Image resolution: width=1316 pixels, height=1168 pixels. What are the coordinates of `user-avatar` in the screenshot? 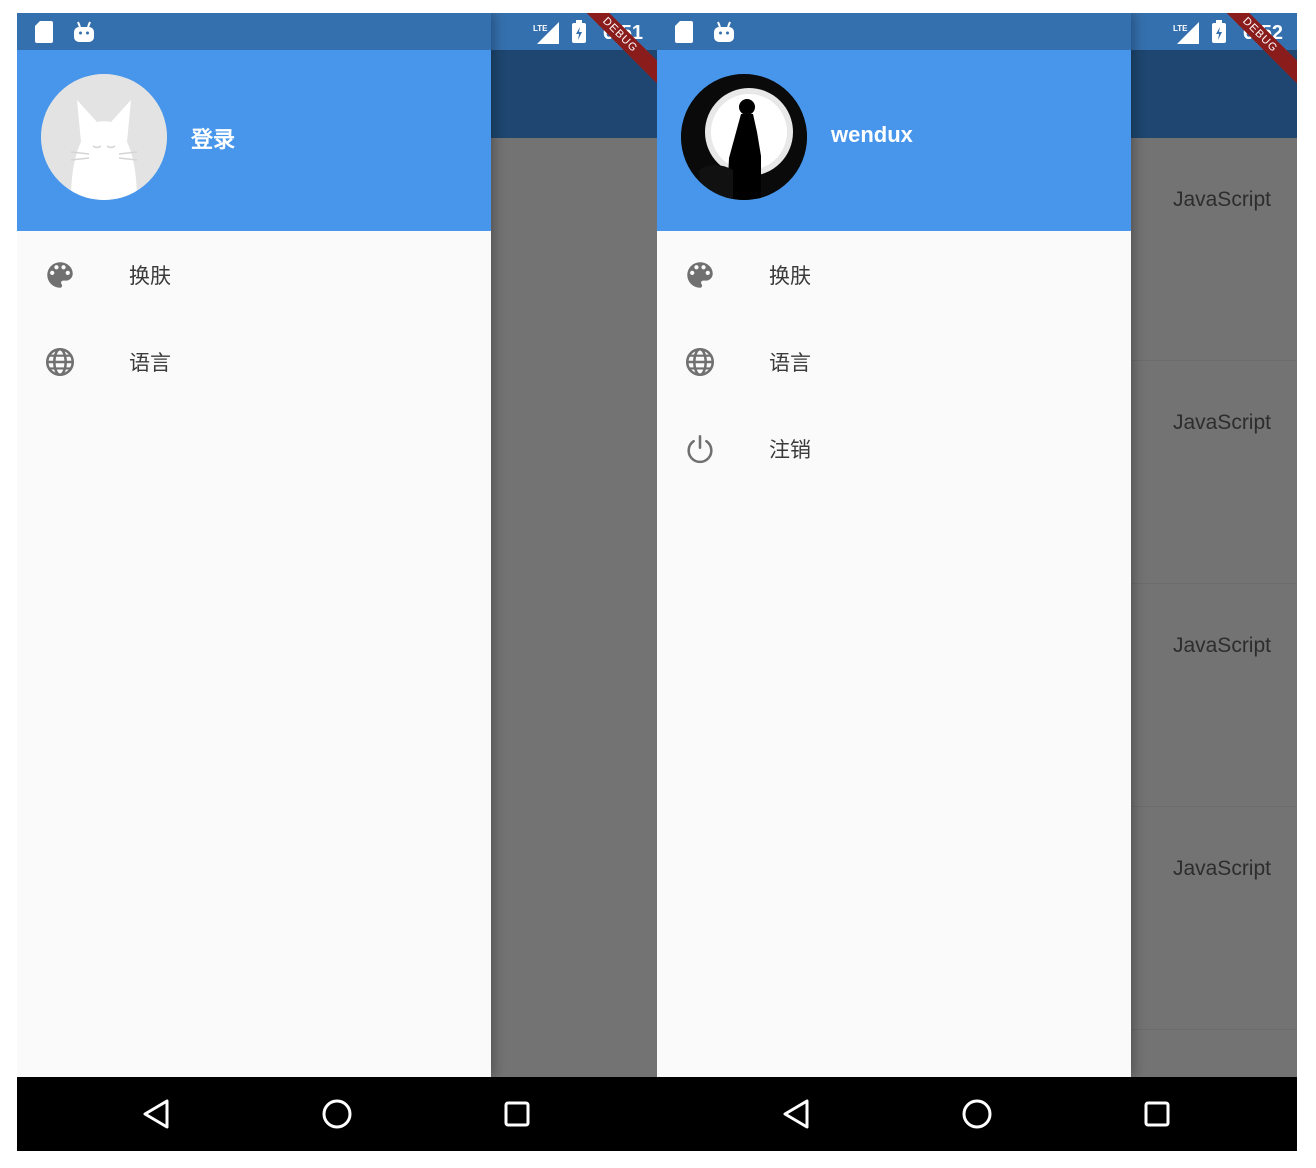 It's located at (744, 137).